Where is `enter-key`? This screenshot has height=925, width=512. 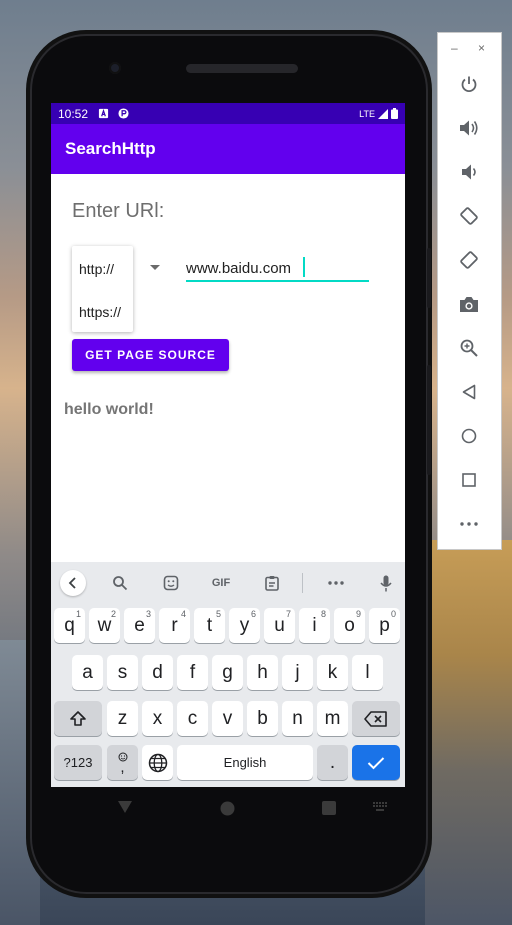 enter-key is located at coordinates (376, 762).